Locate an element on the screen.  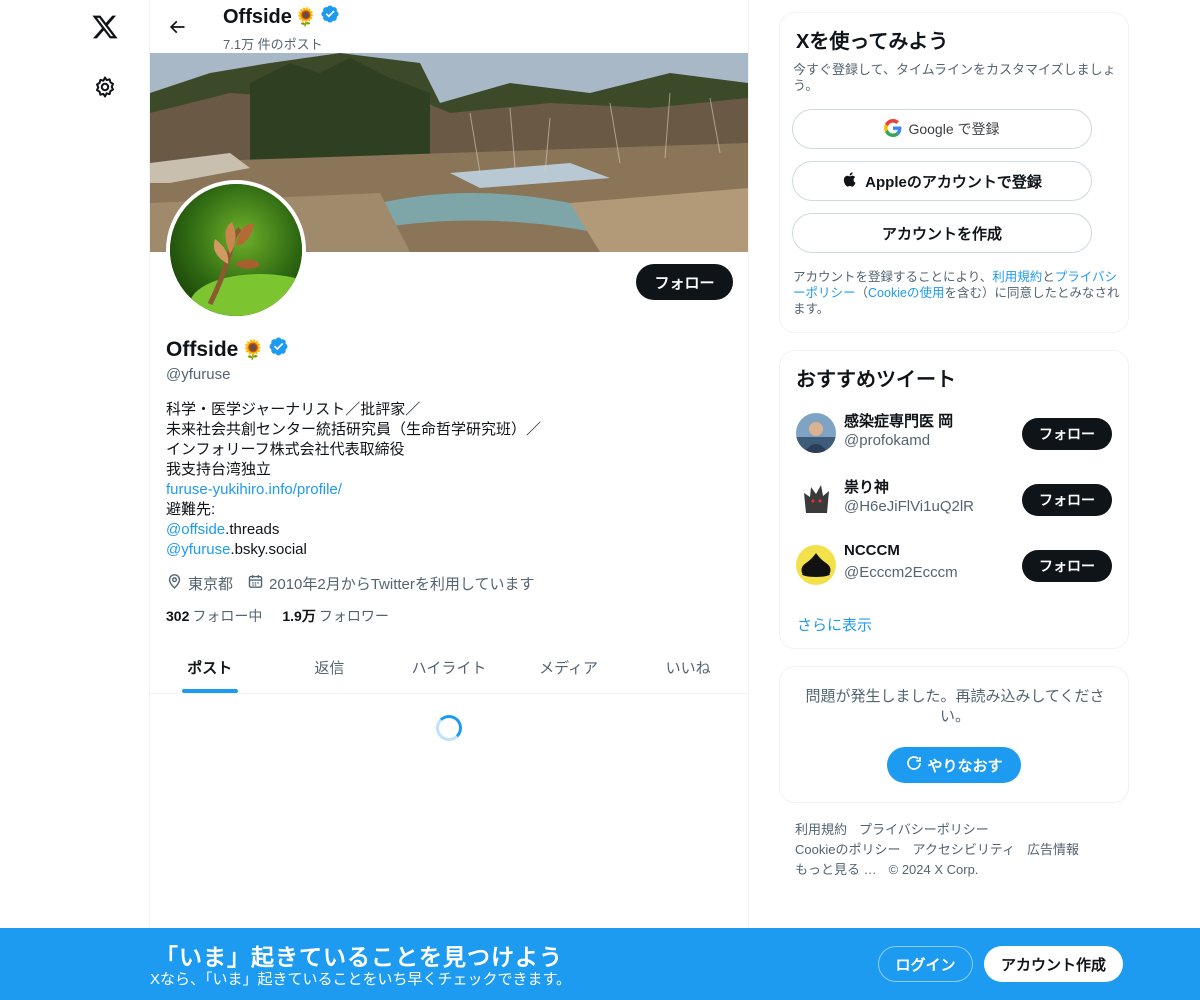
topbar-name: Offside 🌻 is located at coordinates (281, 17).